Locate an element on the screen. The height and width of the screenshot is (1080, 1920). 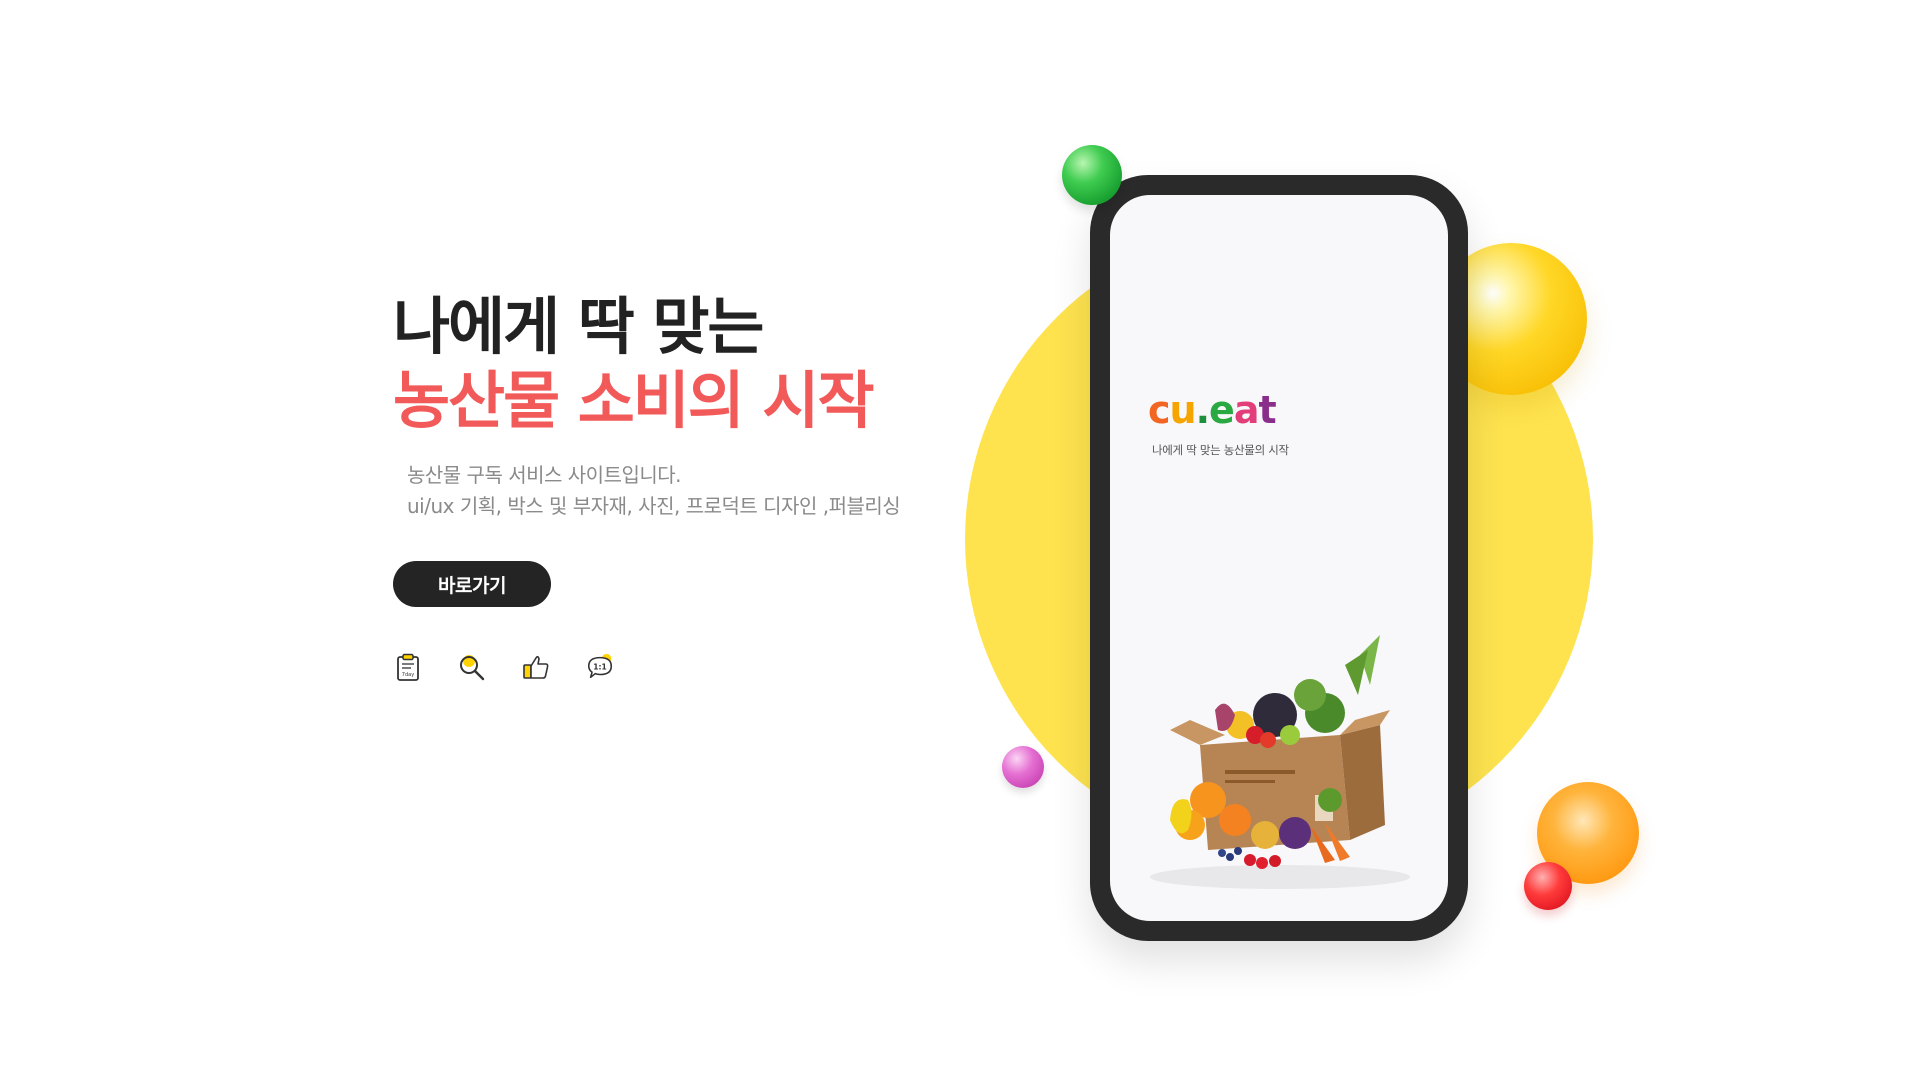
logo-letter-a: a is located at coordinates (1246, 410).